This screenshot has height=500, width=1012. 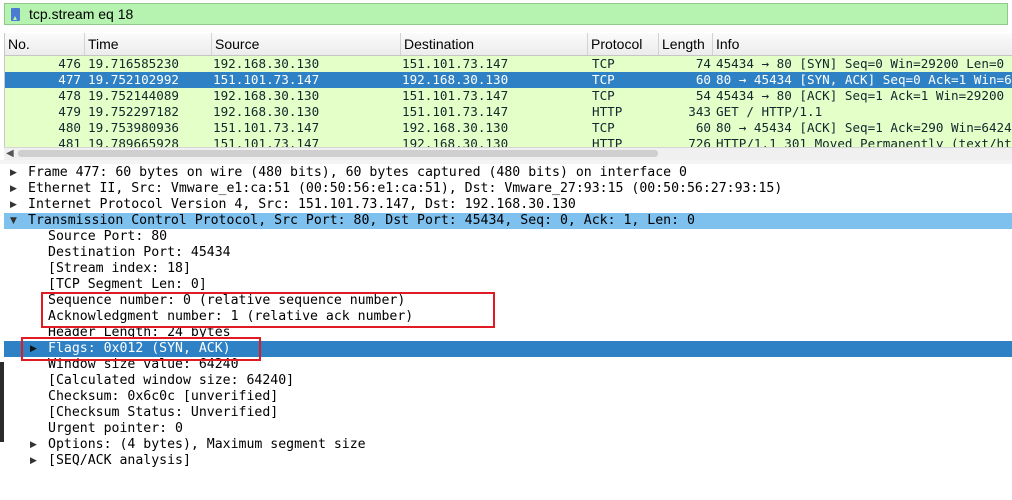 I want to click on detail-tree-item: [Calculated window size: 64240], so click(x=508, y=381).